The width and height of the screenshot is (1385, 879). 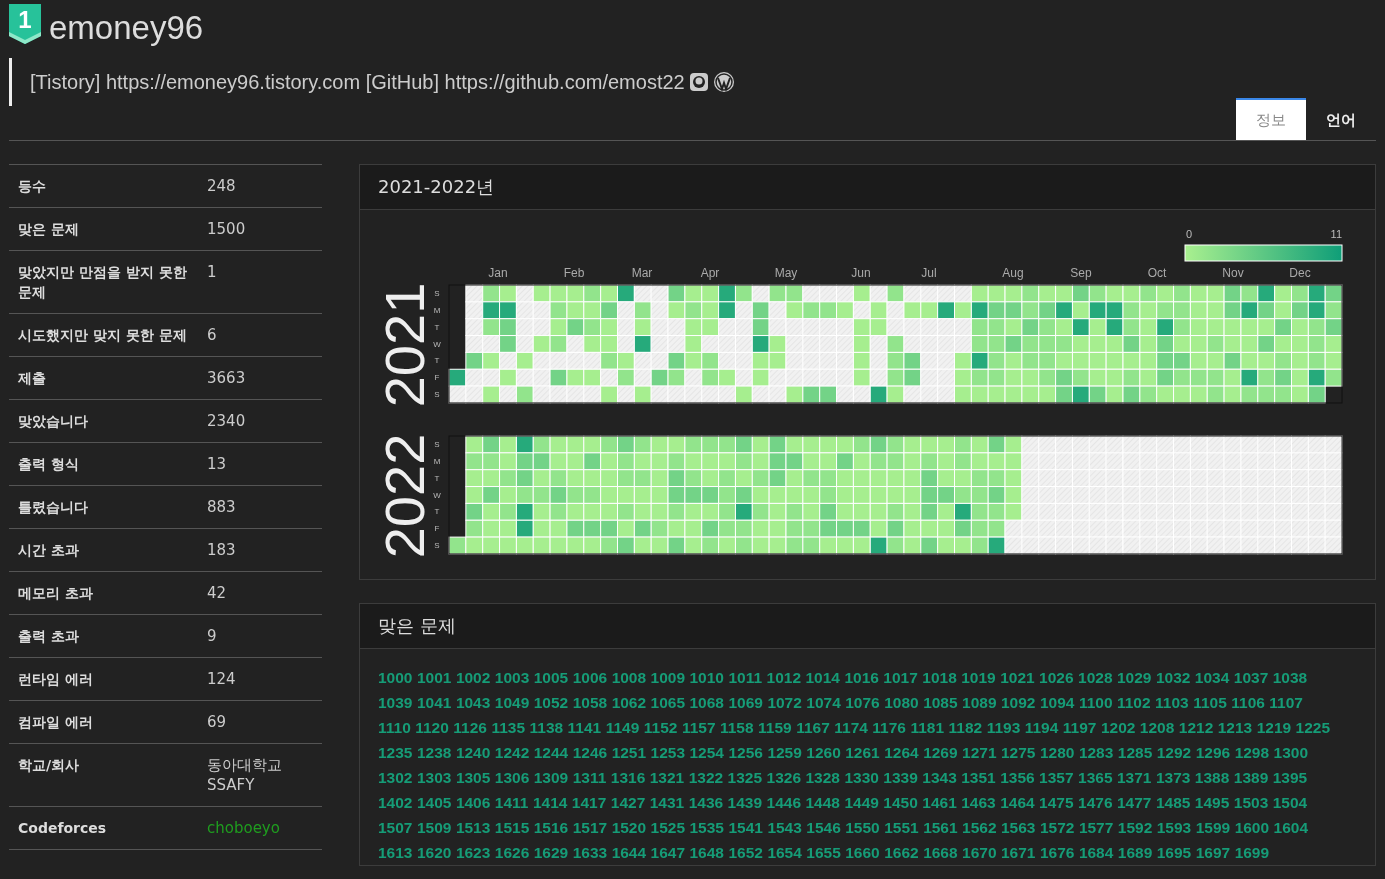 What do you see at coordinates (1134, 777) in the screenshot?
I see `problem-link: 1371` at bounding box center [1134, 777].